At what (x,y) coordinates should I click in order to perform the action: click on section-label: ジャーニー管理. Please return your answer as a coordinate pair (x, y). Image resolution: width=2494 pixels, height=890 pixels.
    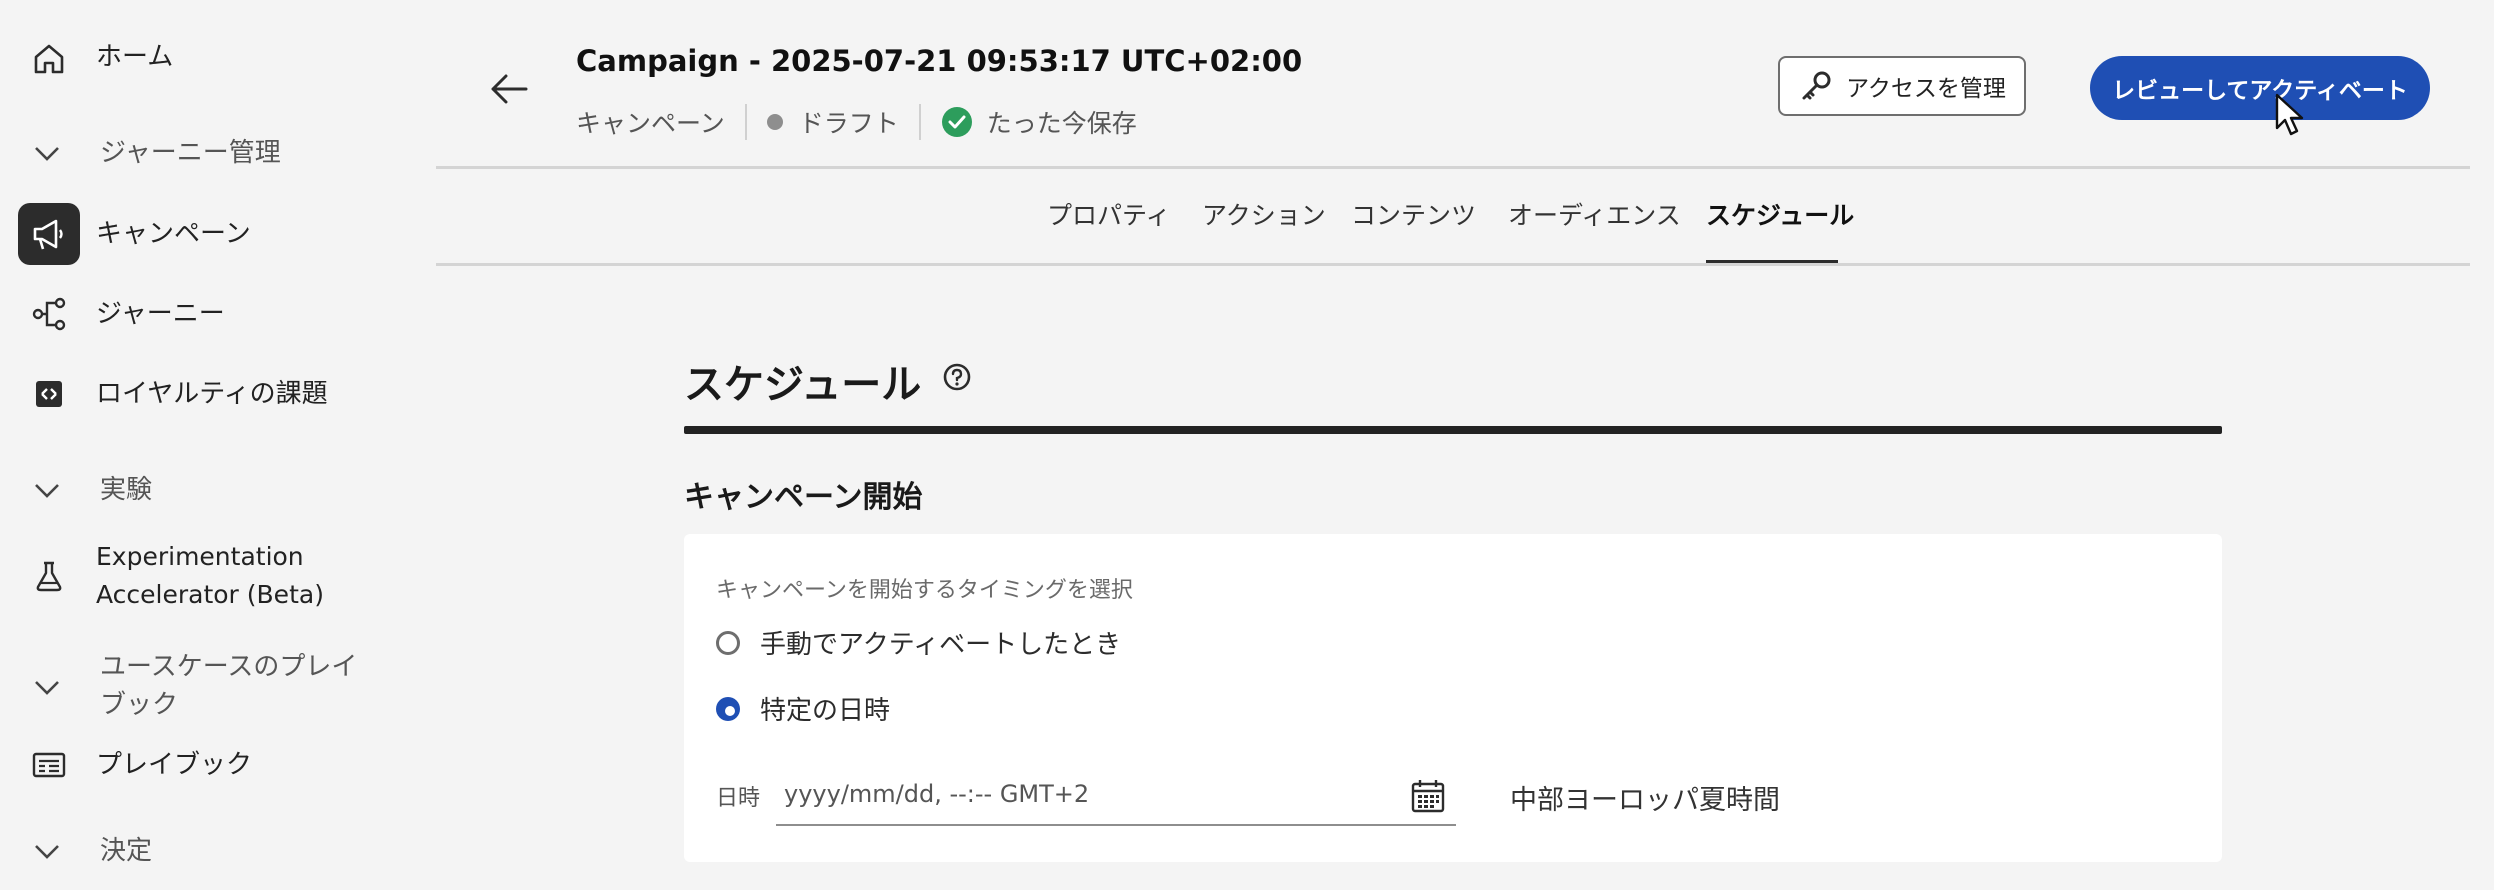
    Looking at the image, I should click on (190, 153).